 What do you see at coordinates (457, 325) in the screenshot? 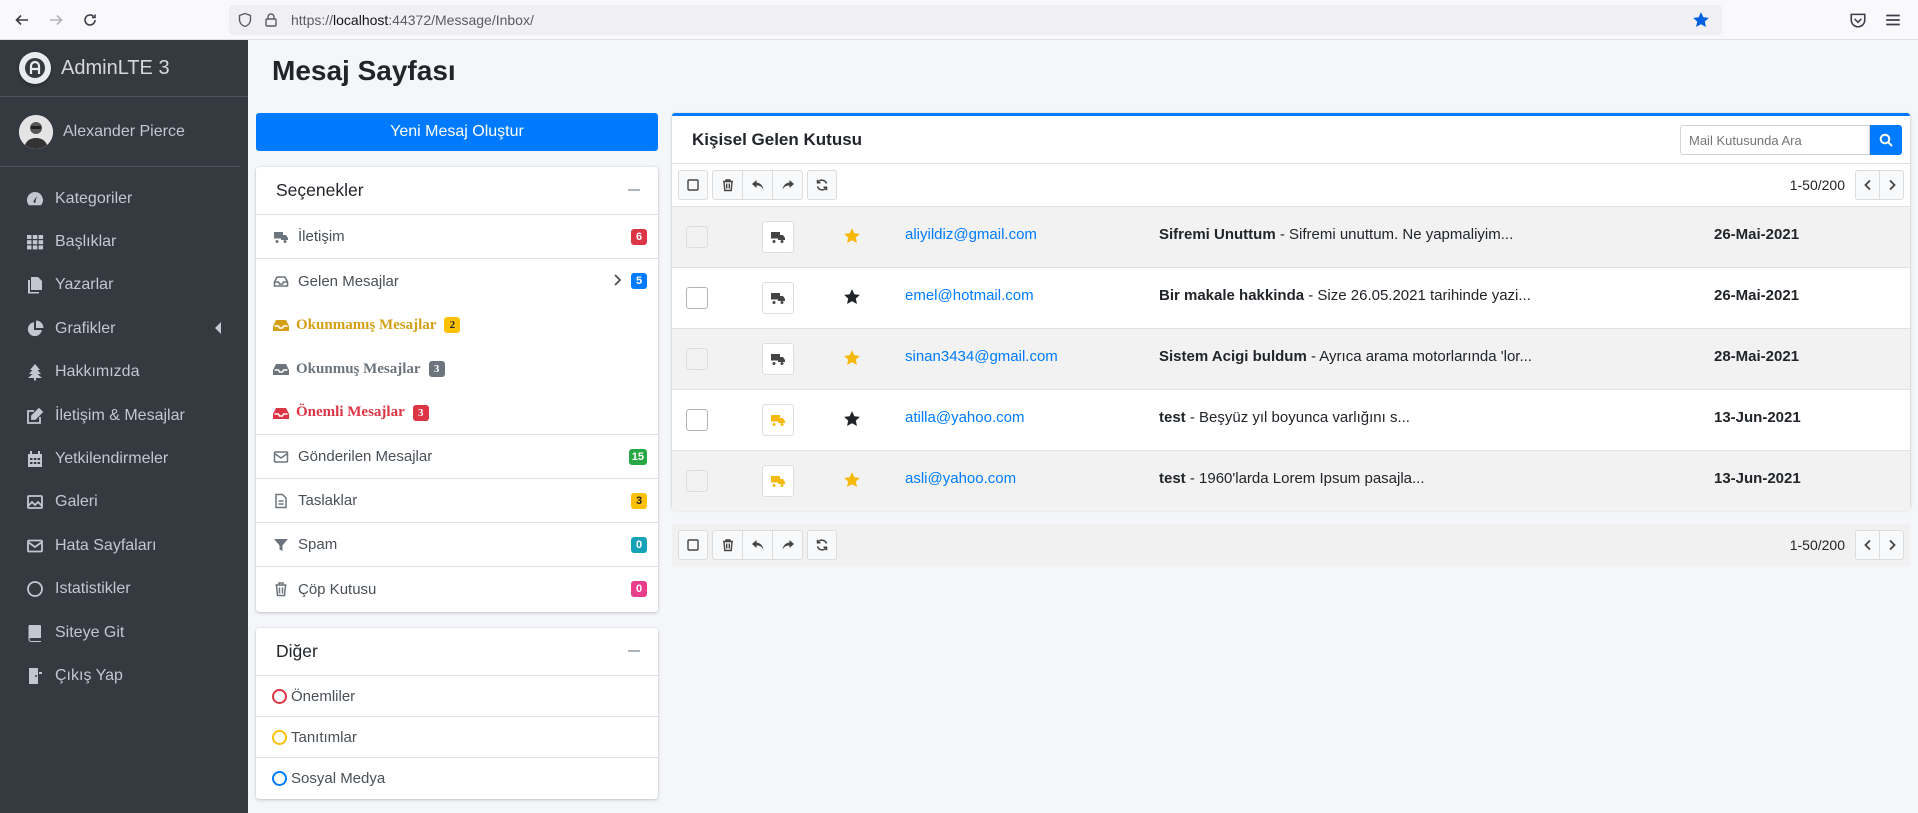
I see `folder-okunmamis: Okunmamış Mesajlar 2` at bounding box center [457, 325].